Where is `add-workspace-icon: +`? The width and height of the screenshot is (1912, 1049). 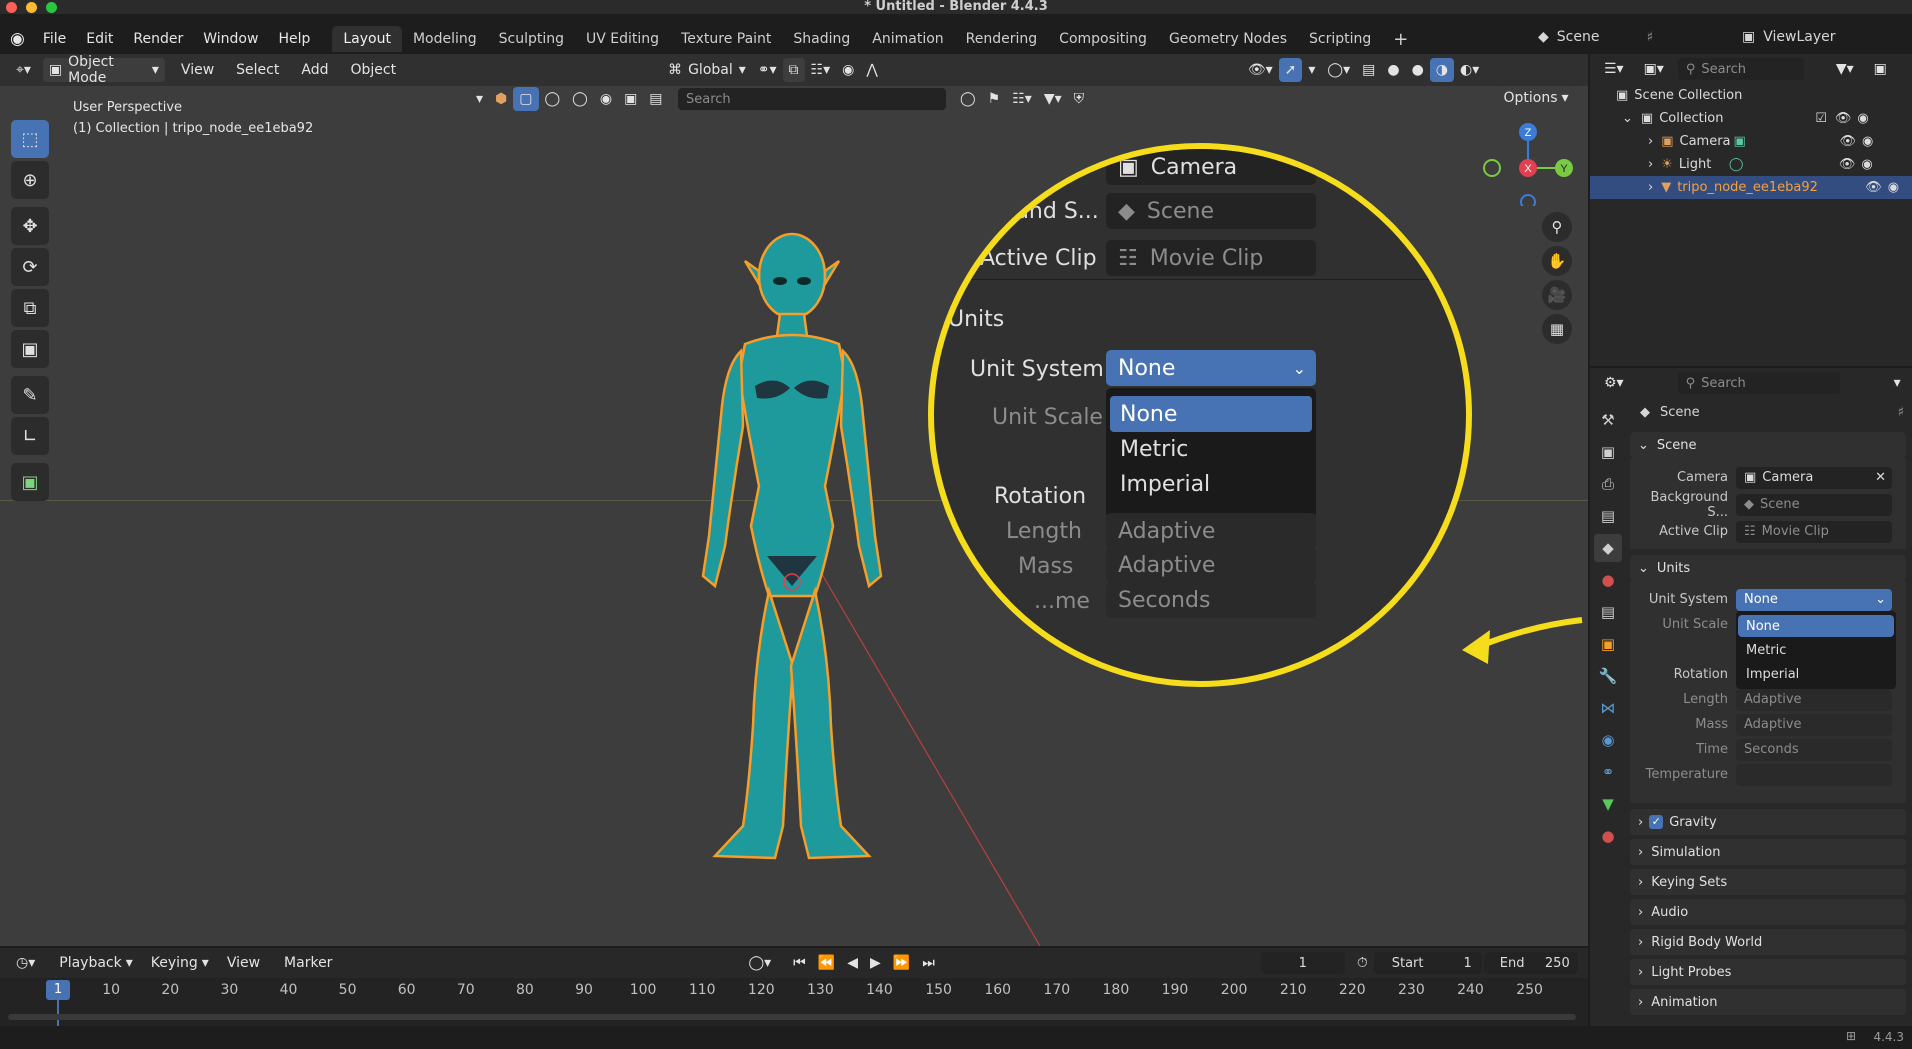
add-workspace-icon: + is located at coordinates (1400, 39).